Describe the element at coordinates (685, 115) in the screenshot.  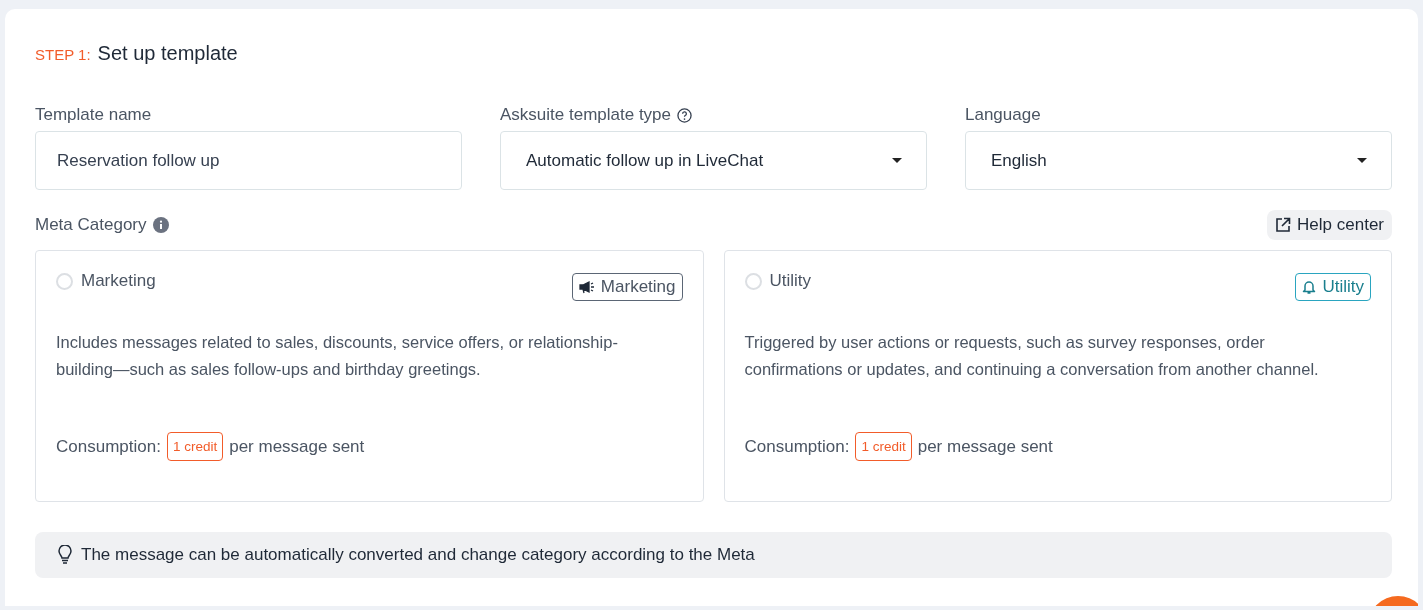
I see `help-icon` at that location.